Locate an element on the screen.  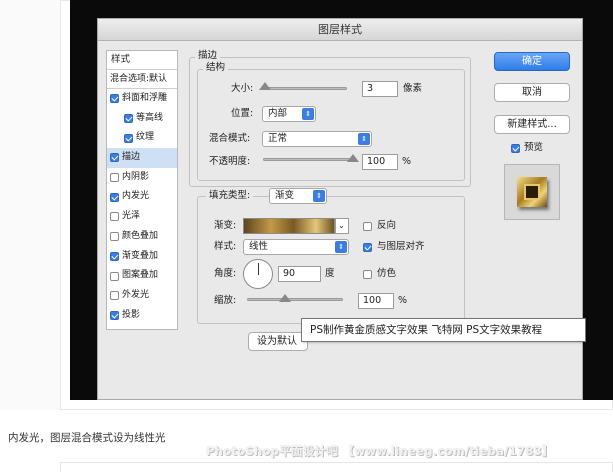
effect-item: 描边 is located at coordinates (142, 158).